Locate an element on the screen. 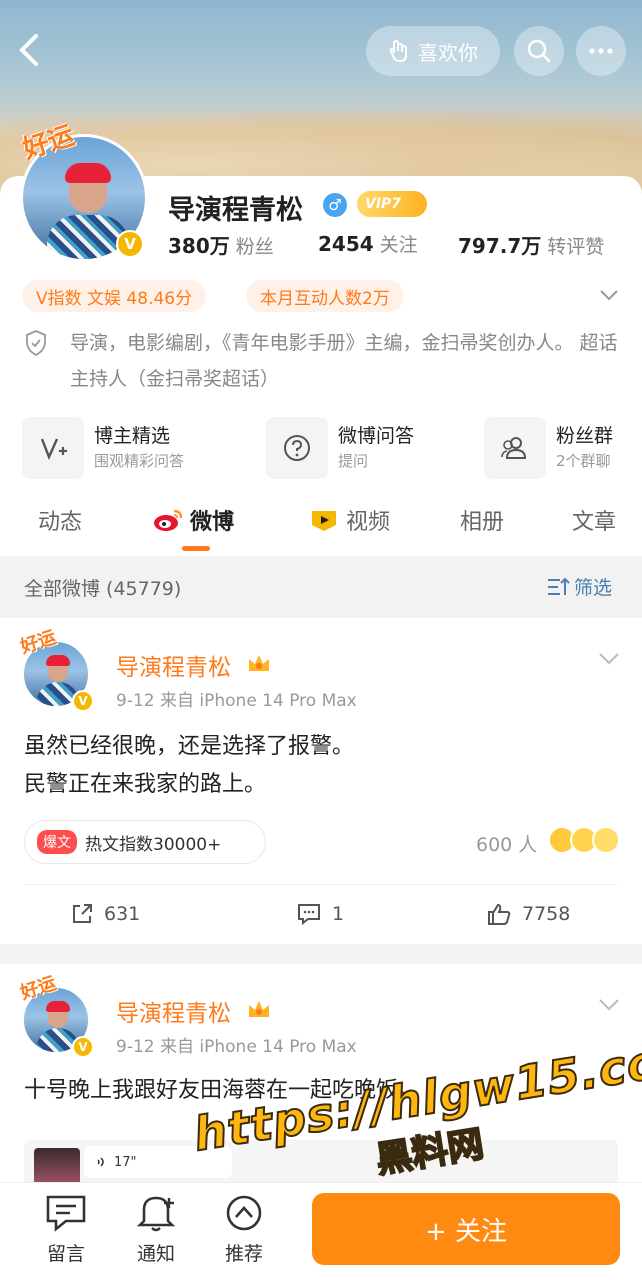 The height and width of the screenshot is (1280, 642). follow-button: + 关注 is located at coordinates (466, 1229).